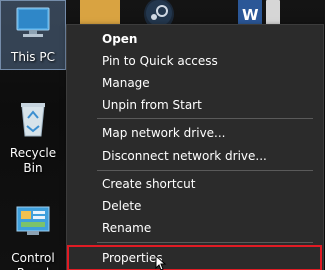  Describe the element at coordinates (195, 39) in the screenshot. I see `menu-item-open: Open` at that location.